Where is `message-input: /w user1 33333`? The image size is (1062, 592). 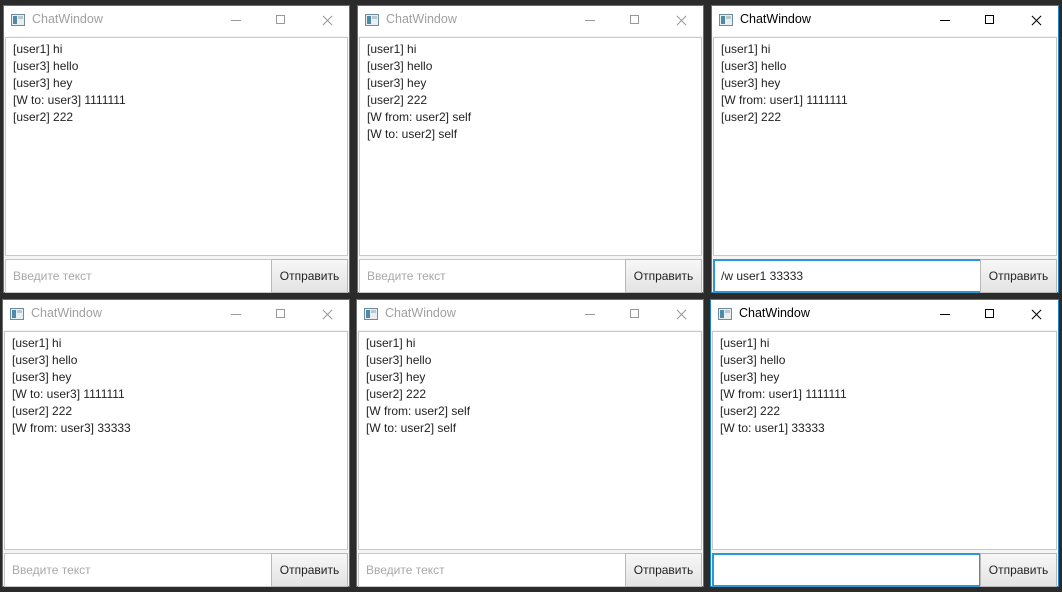 message-input: /w user1 33333 is located at coordinates (847, 276).